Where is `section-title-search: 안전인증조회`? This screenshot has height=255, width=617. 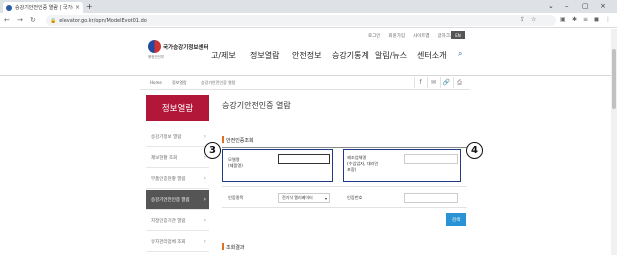
section-title-search: 안전인증조회 is located at coordinates (240, 141).